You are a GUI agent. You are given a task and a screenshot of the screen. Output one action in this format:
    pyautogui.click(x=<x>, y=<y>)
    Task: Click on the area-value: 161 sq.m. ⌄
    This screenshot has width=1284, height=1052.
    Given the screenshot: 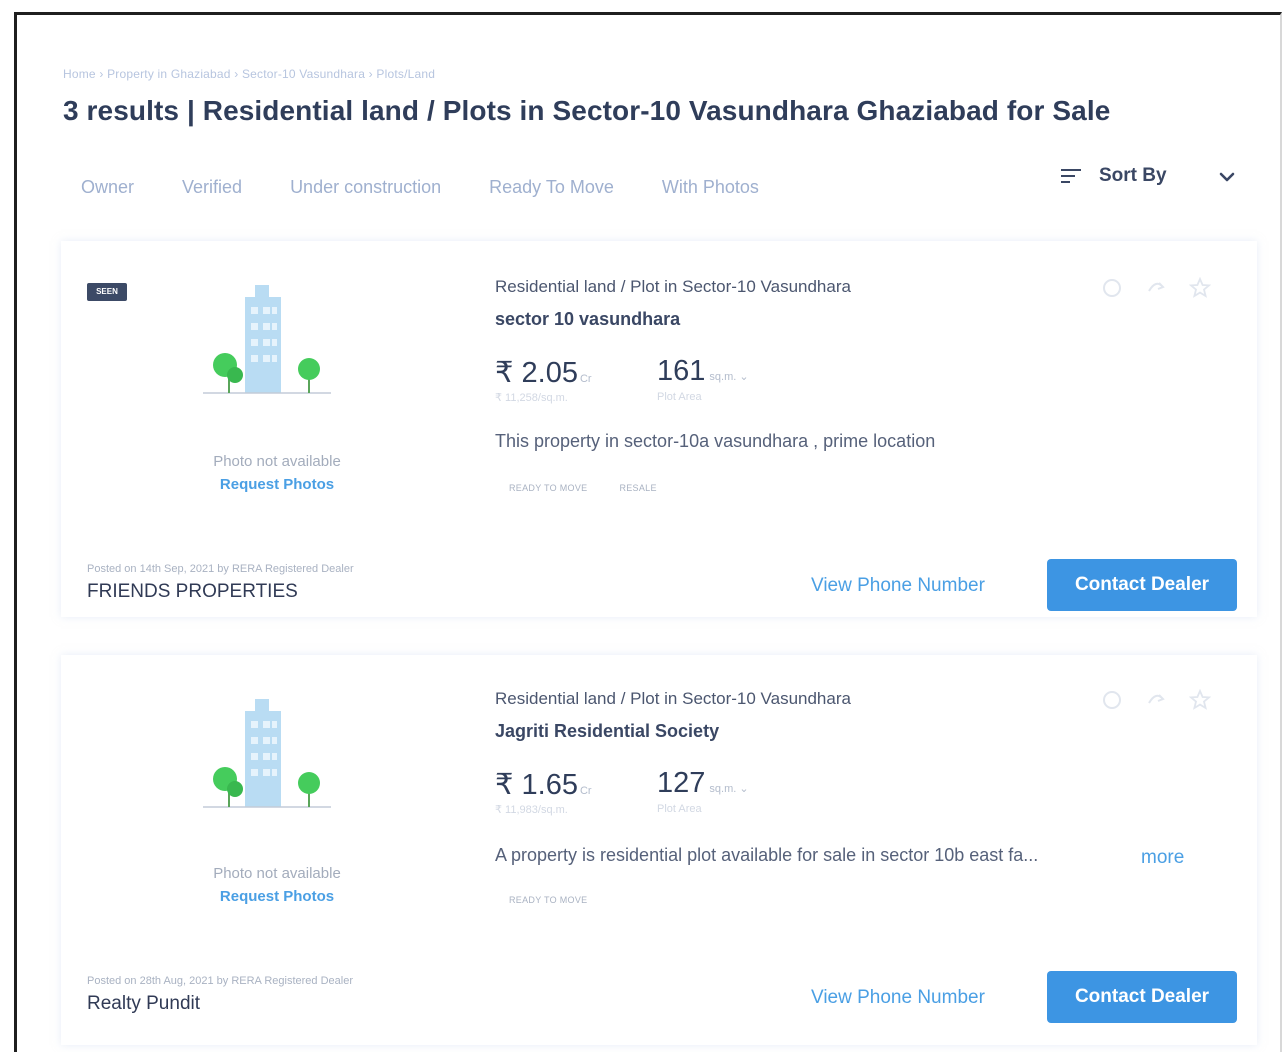 What is the action you would take?
    pyautogui.click(x=703, y=371)
    